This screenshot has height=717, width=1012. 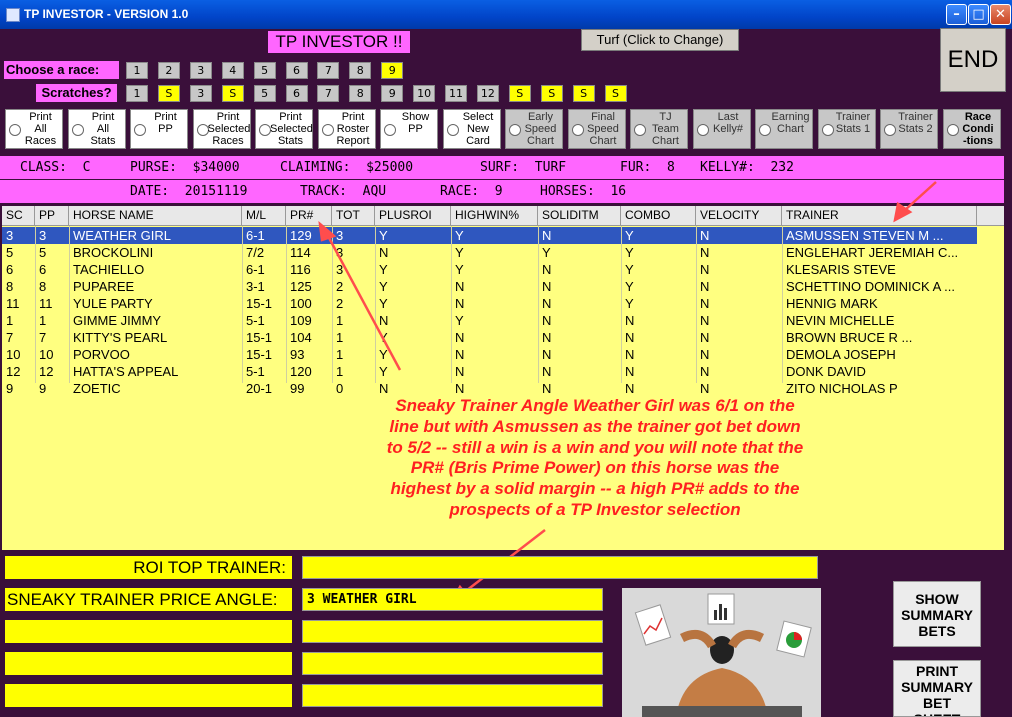 I want to click on arrow-to-pr-value, so click(x=364, y=303).